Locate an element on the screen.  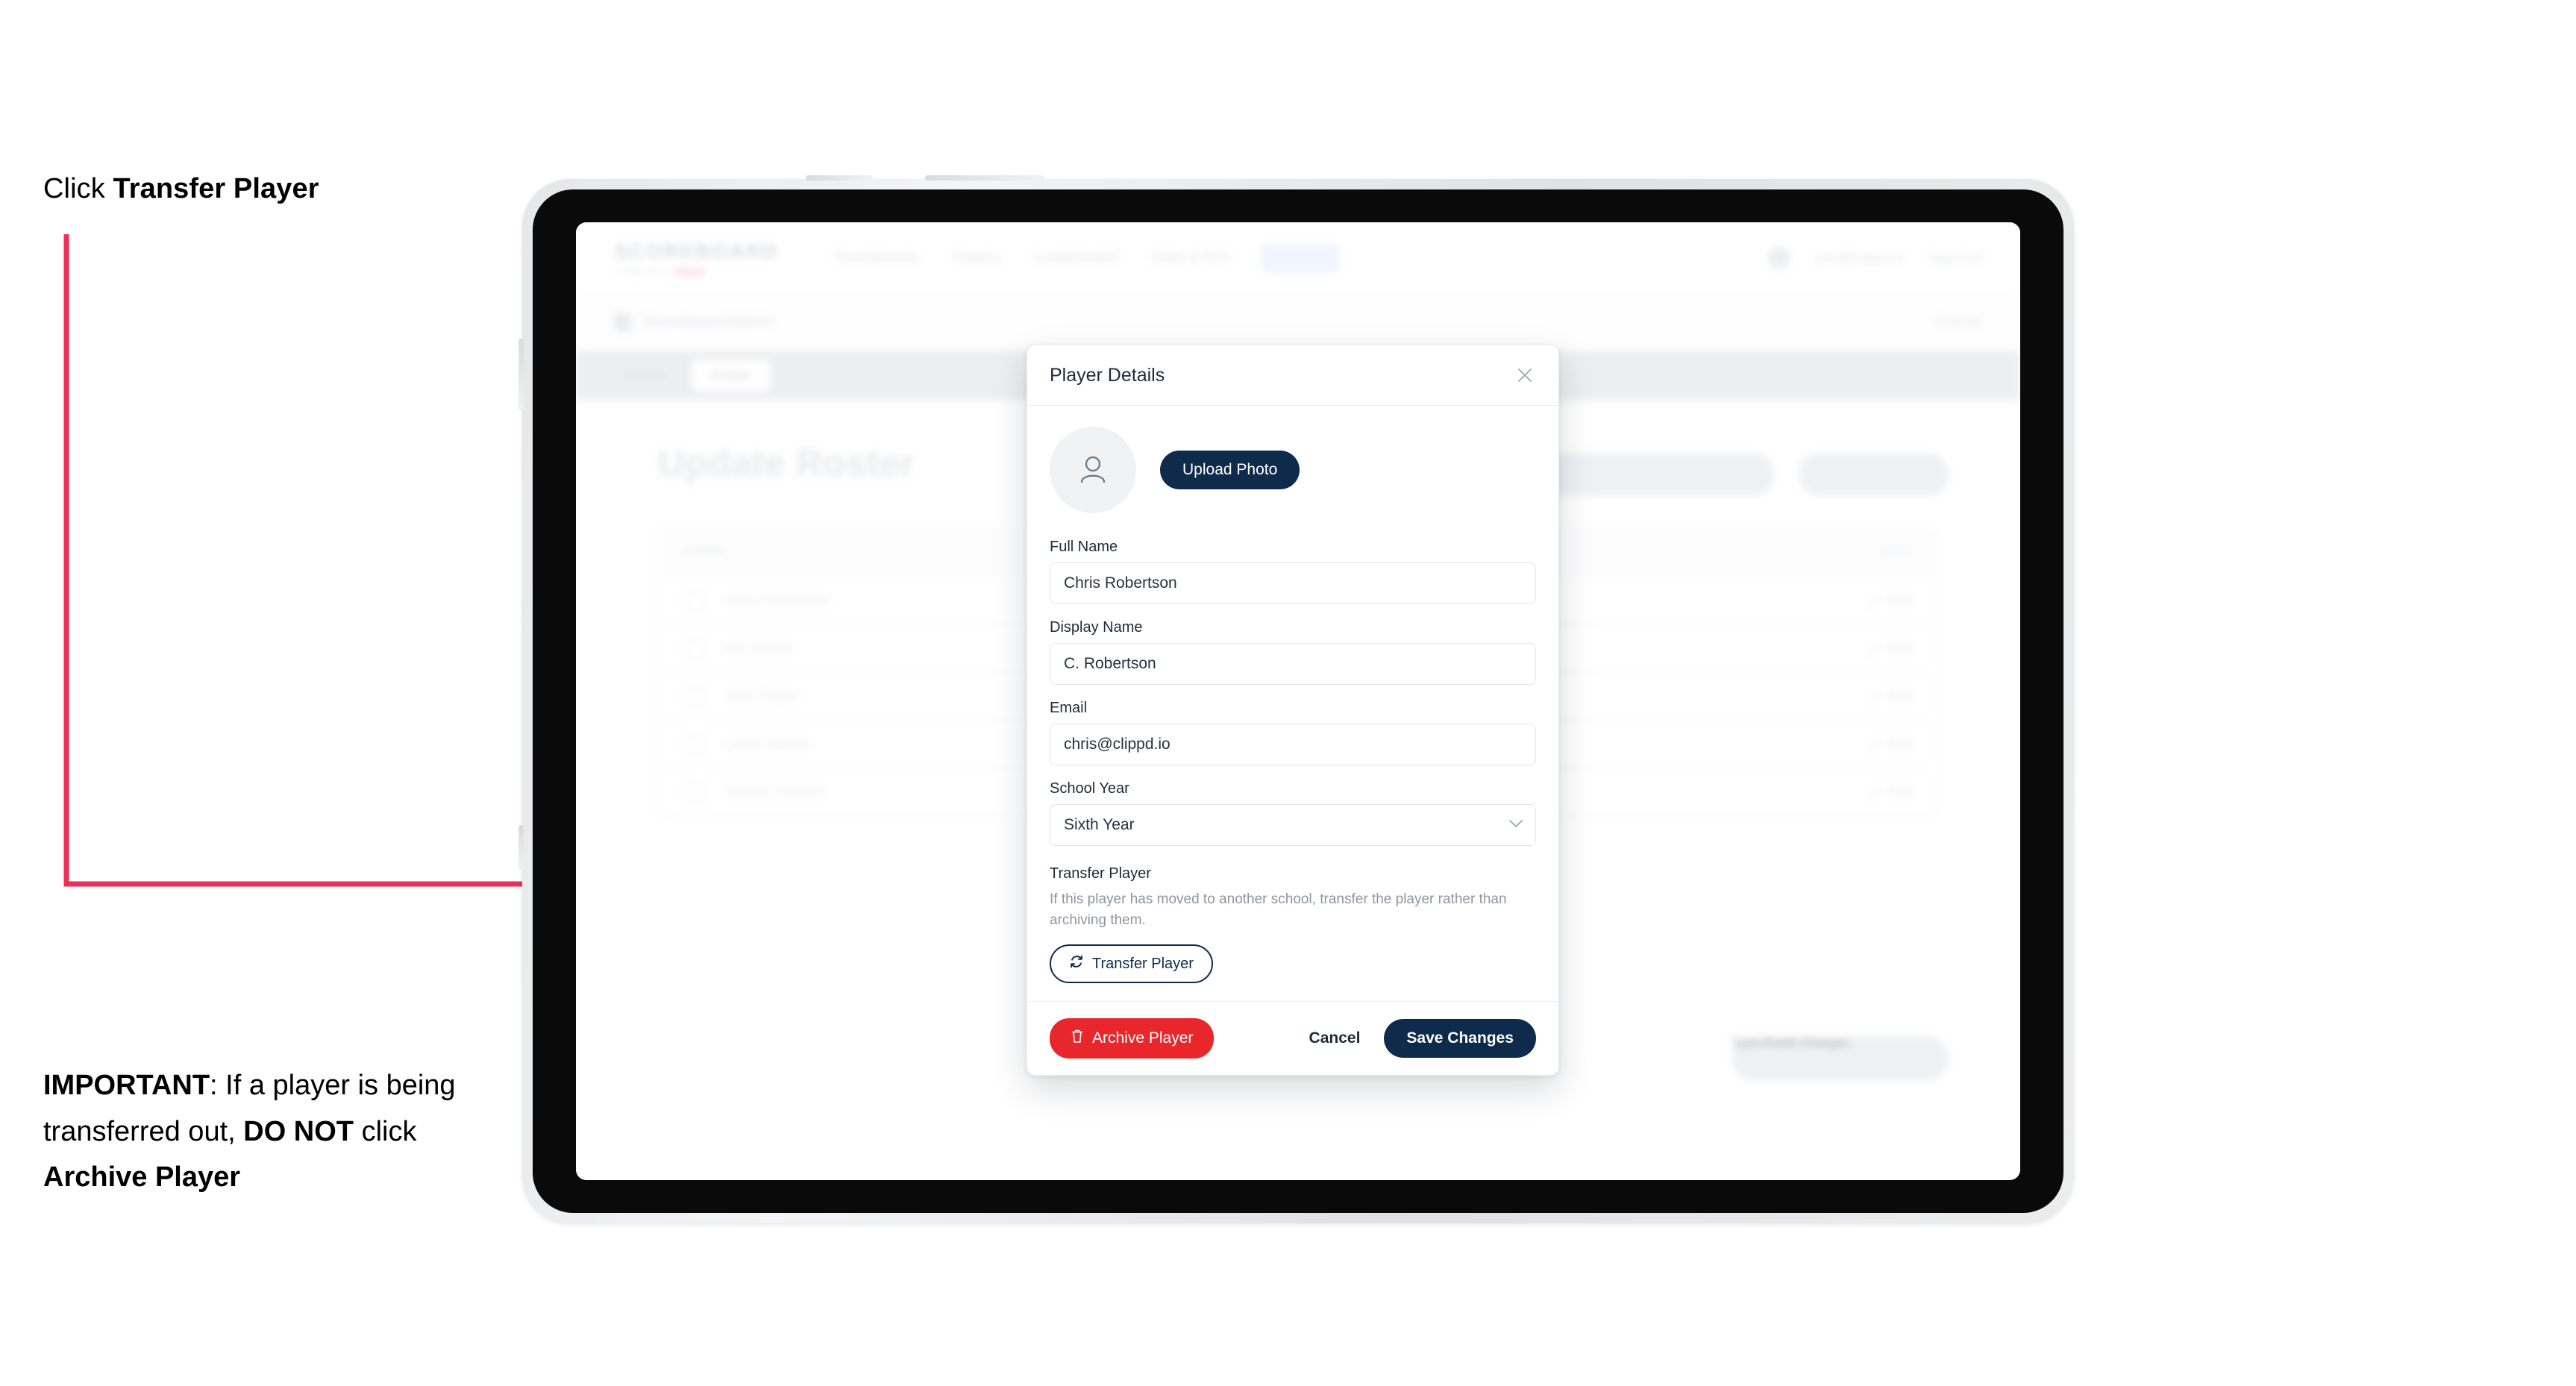
modal-footer: Archive Player Cancel Save Changes is located at coordinates (1292, 1038).